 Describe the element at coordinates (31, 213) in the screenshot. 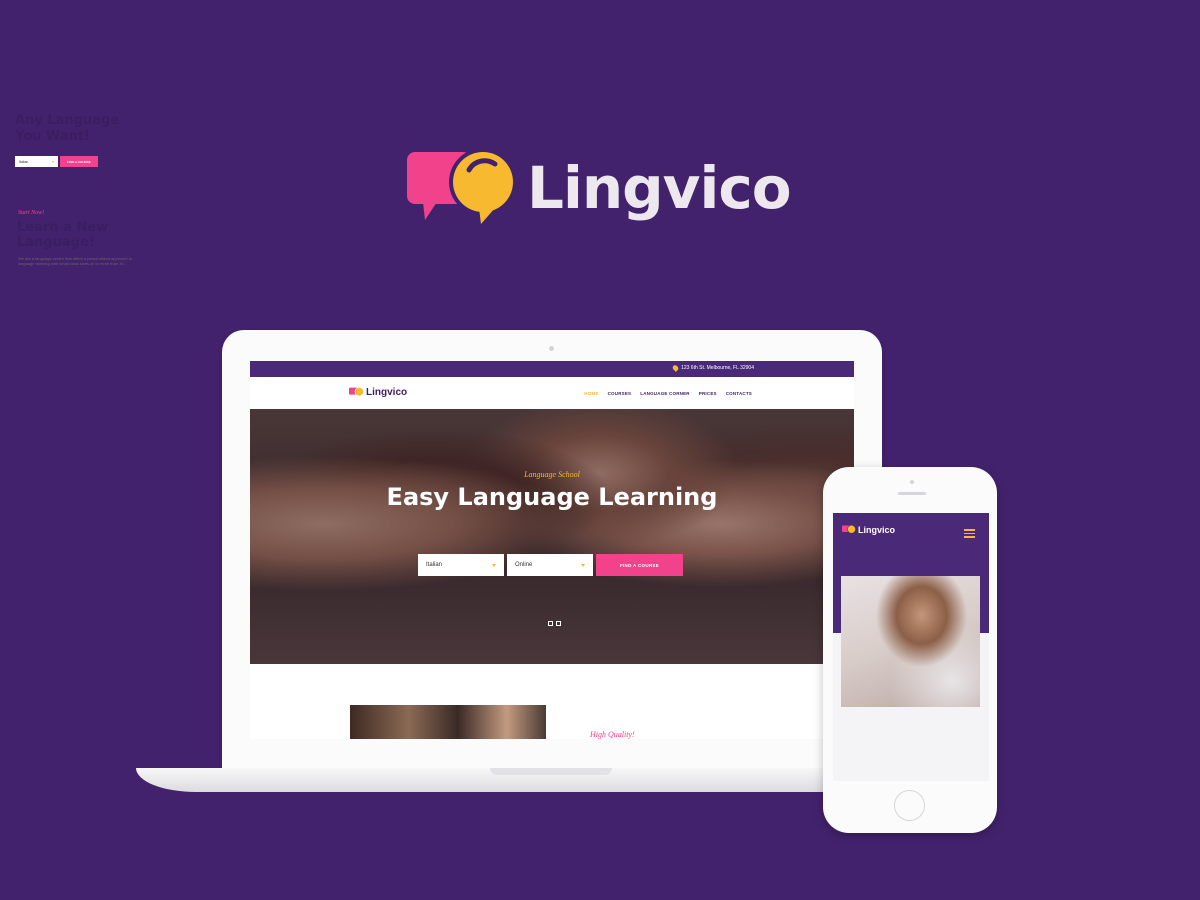

I see `phone-section-kicker: Start Now!` at that location.